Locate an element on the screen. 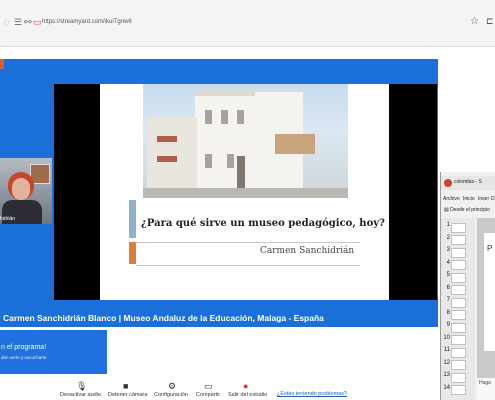 This screenshot has height=400, width=495. participant-name: hidrián is located at coordinates (8, 219).